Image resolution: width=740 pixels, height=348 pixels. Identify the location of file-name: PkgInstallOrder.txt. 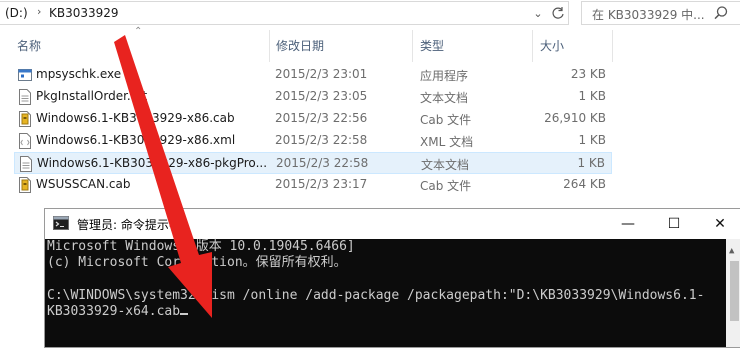
(92, 96).